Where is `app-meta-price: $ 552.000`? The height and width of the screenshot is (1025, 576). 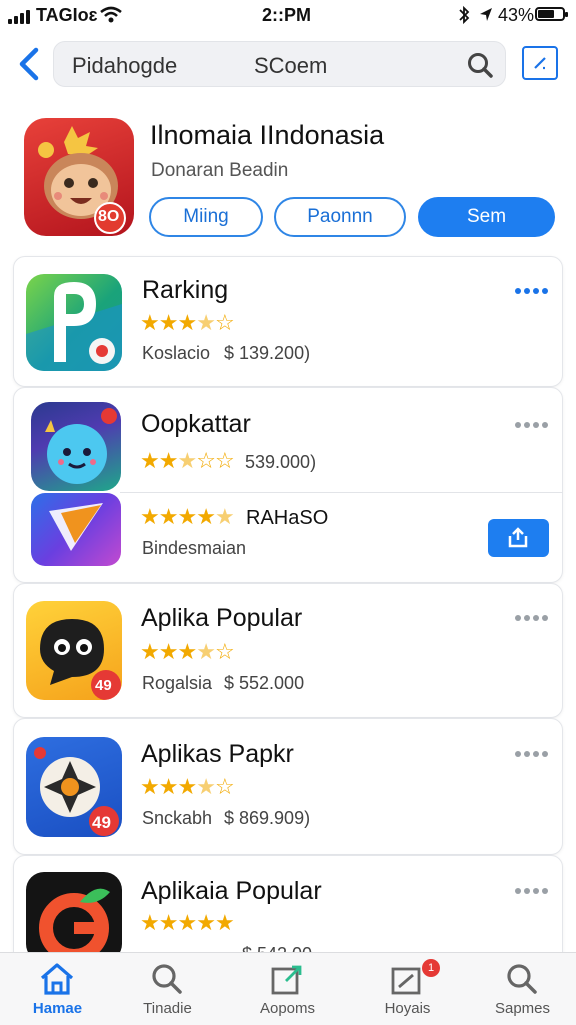 app-meta-price: $ 552.000 is located at coordinates (264, 683).